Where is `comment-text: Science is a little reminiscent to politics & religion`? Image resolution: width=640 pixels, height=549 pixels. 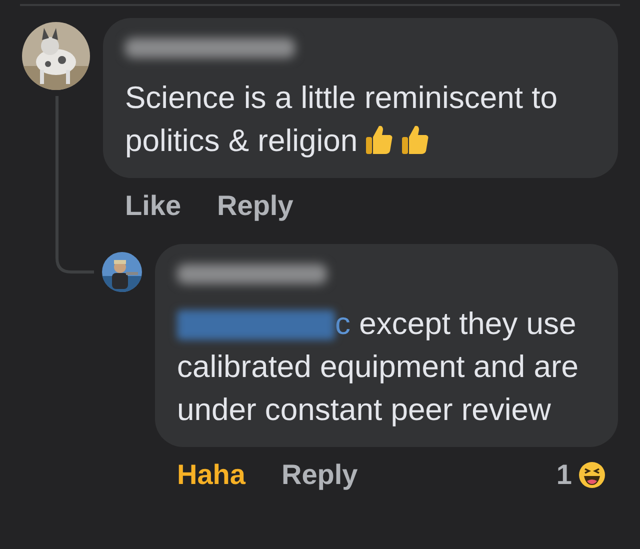
comment-text: Science is a little reminiscent to politics & religion is located at coordinates (341, 119).